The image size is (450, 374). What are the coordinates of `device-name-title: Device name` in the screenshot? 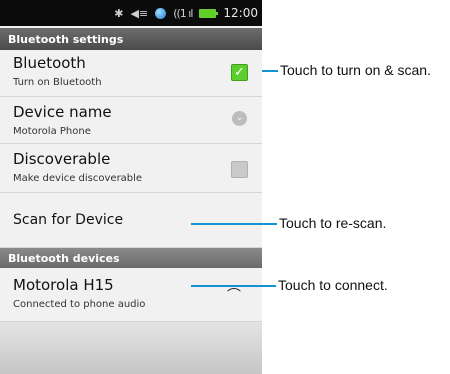 It's located at (62, 112).